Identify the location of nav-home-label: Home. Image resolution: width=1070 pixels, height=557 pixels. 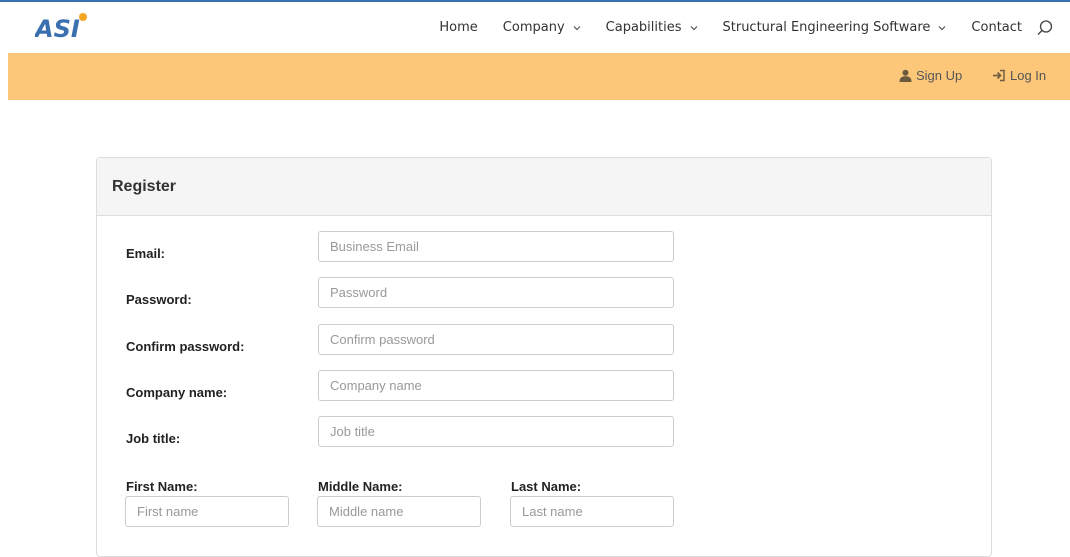
(458, 27).